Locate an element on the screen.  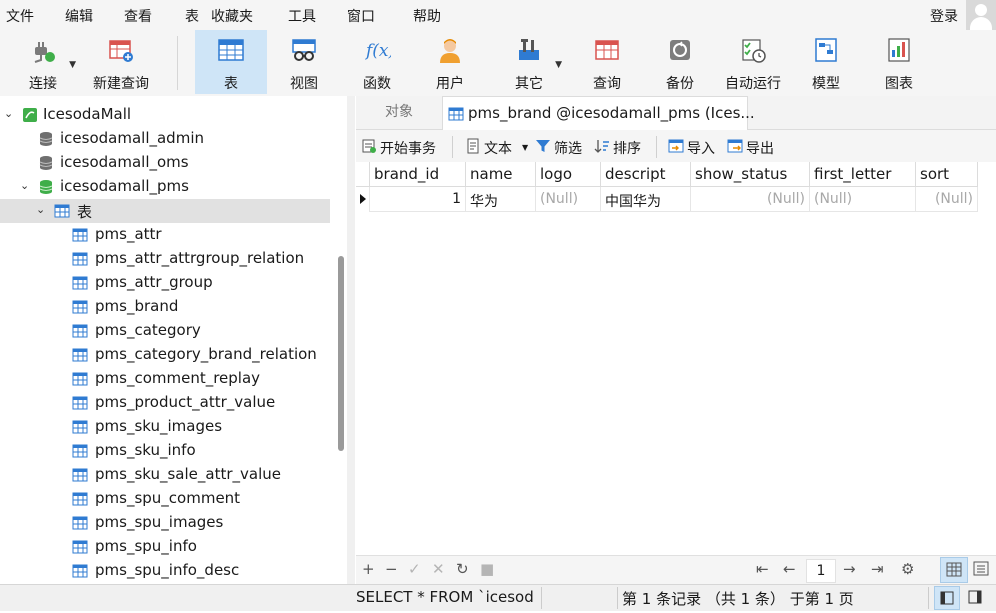
column-header-name: name is located at coordinates (501, 174).